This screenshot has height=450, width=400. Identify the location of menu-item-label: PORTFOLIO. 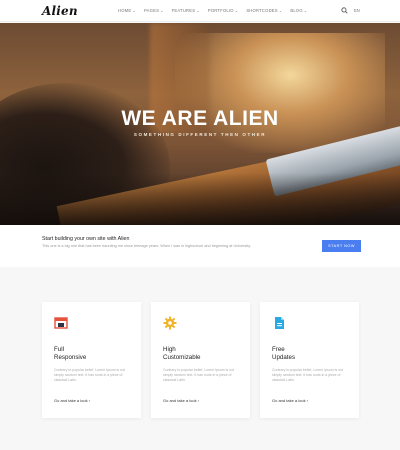
(220, 10).